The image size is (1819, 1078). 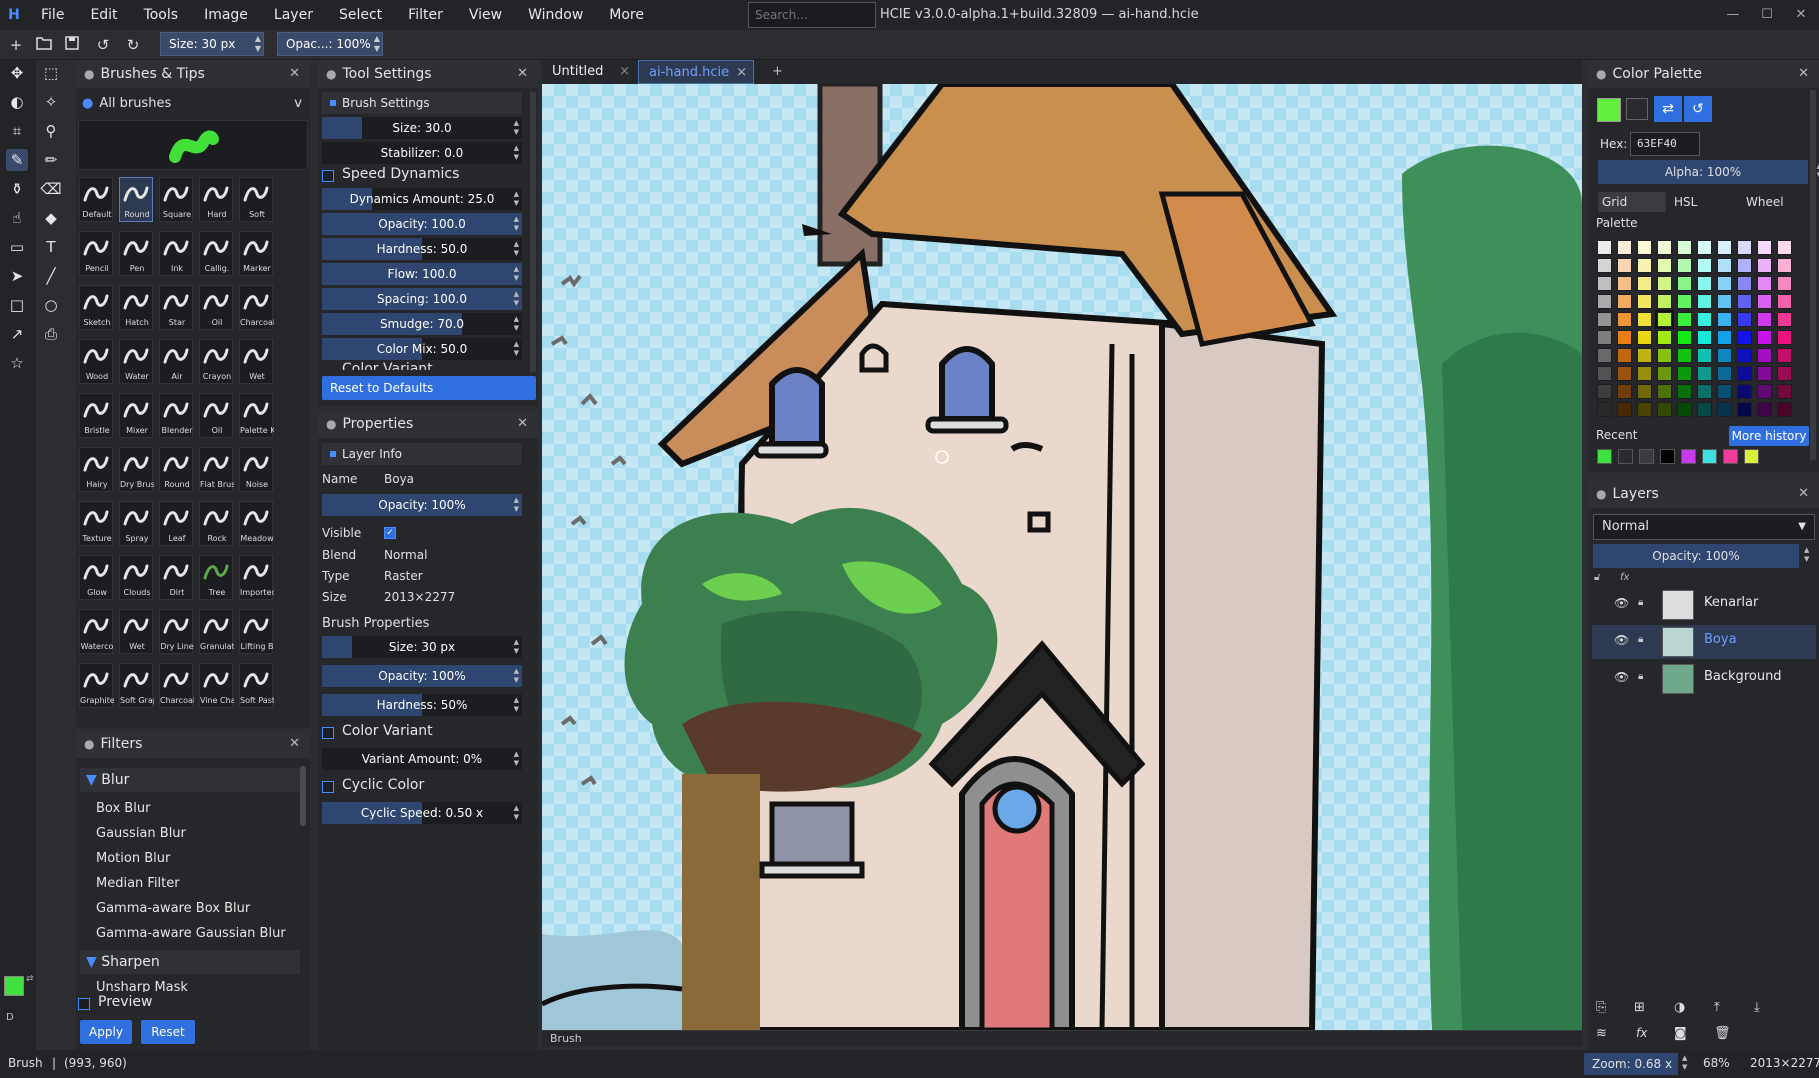 I want to click on eye-icon: 👁︎, so click(x=1621, y=677).